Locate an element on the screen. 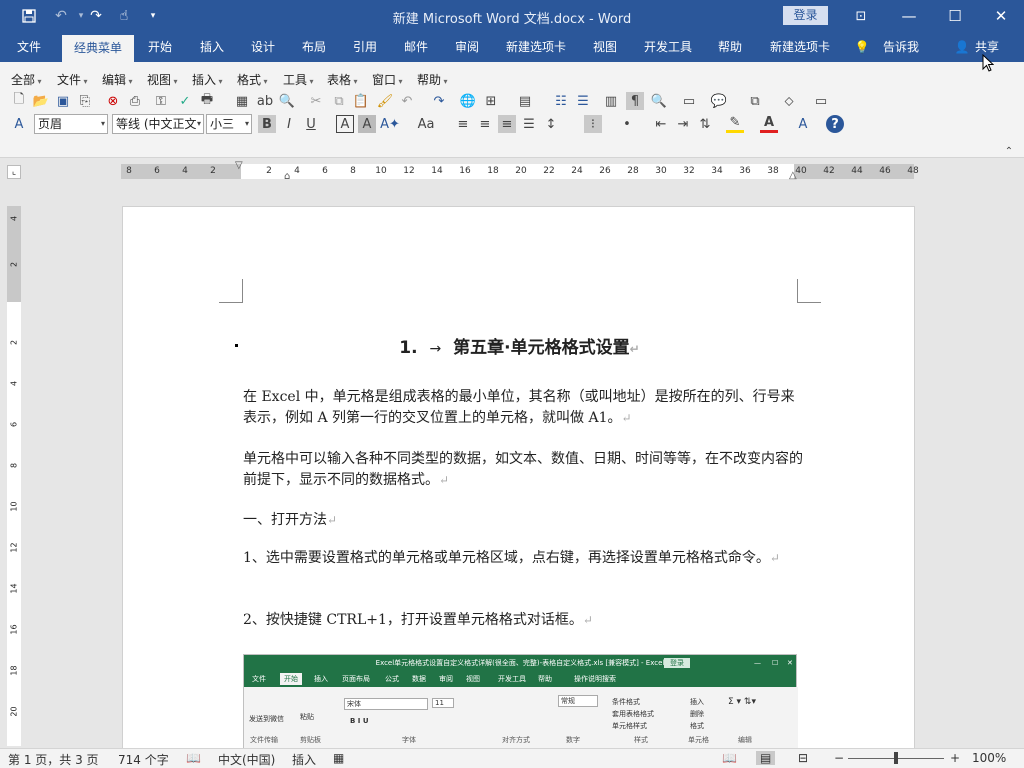  text-highlight-effects-icon: A is located at coordinates (803, 124).